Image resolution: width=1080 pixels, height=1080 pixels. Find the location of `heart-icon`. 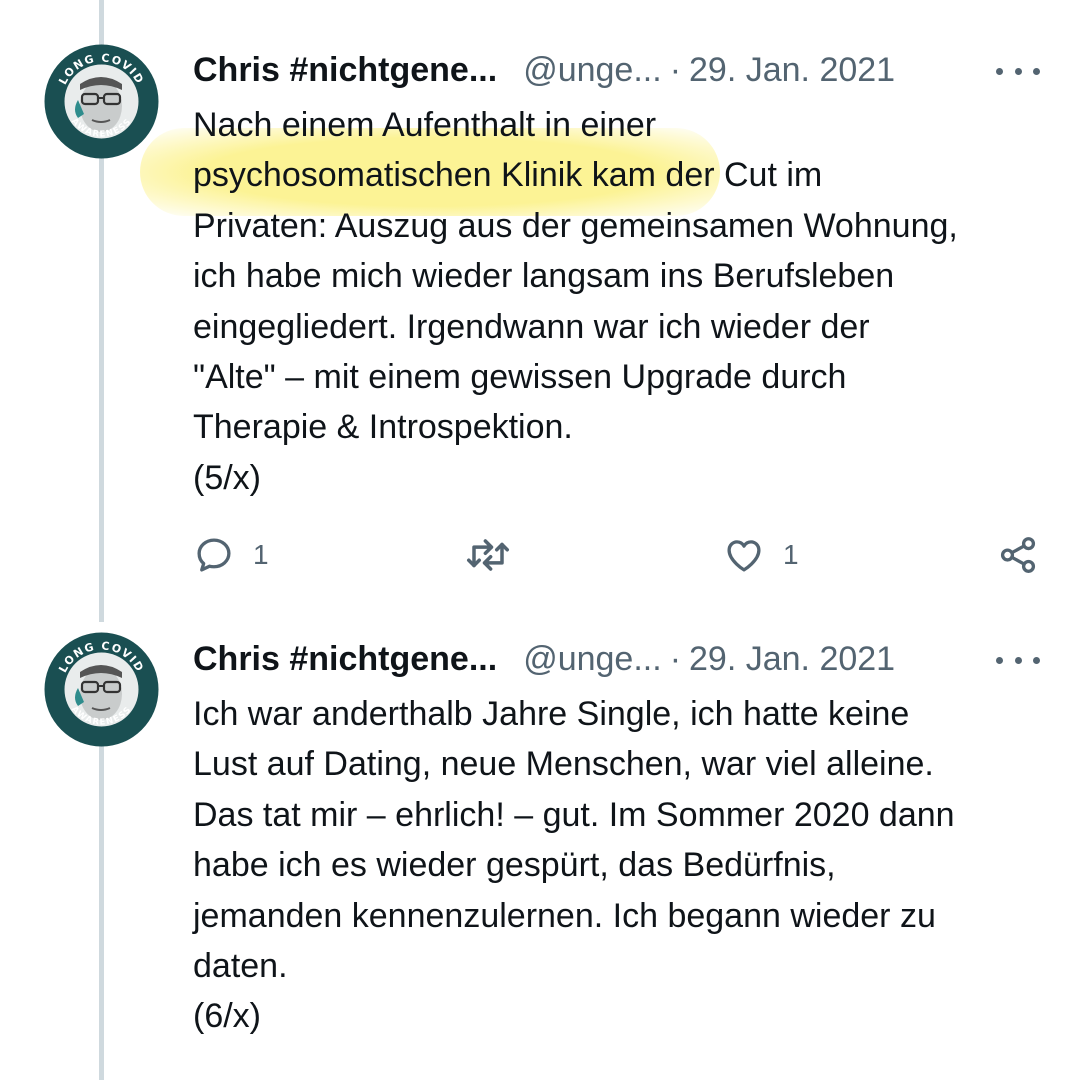

heart-icon is located at coordinates (744, 556).